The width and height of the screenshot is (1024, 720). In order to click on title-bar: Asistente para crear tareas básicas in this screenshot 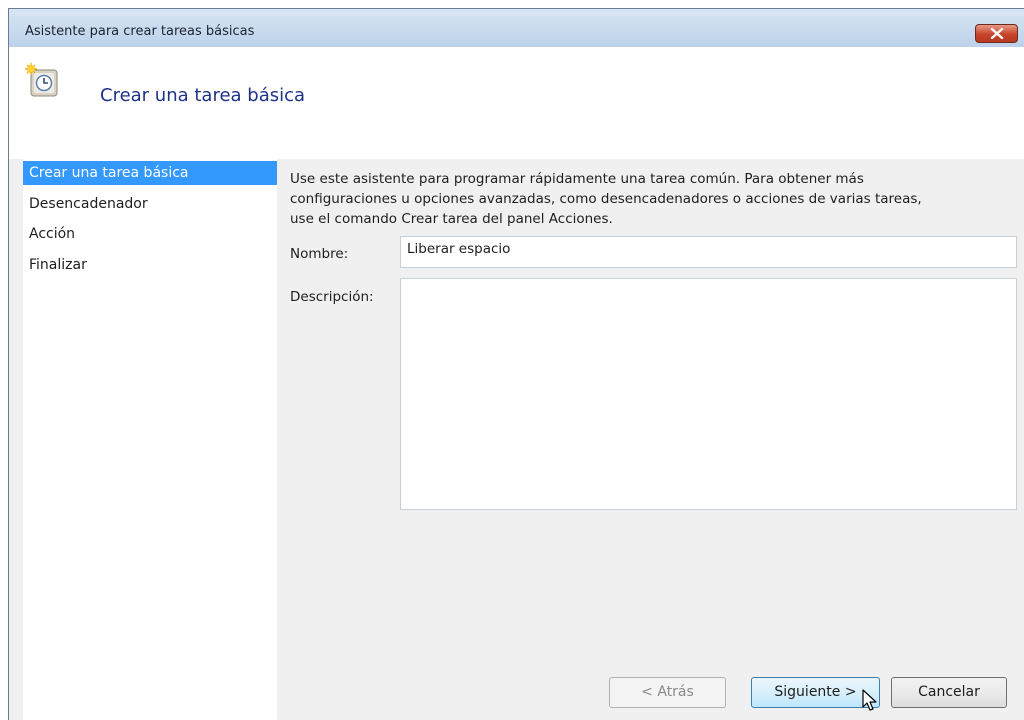, I will do `click(516, 28)`.